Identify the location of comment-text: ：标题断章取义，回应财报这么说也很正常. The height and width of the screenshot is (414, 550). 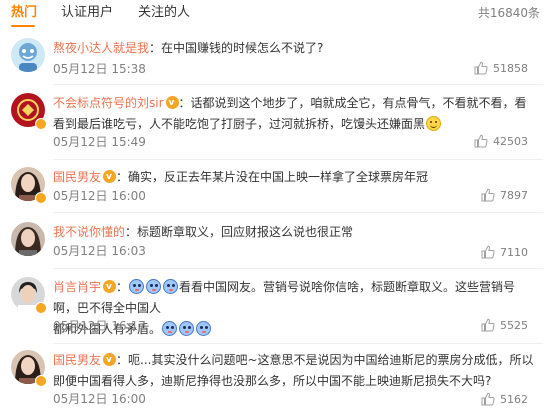
(239, 232).